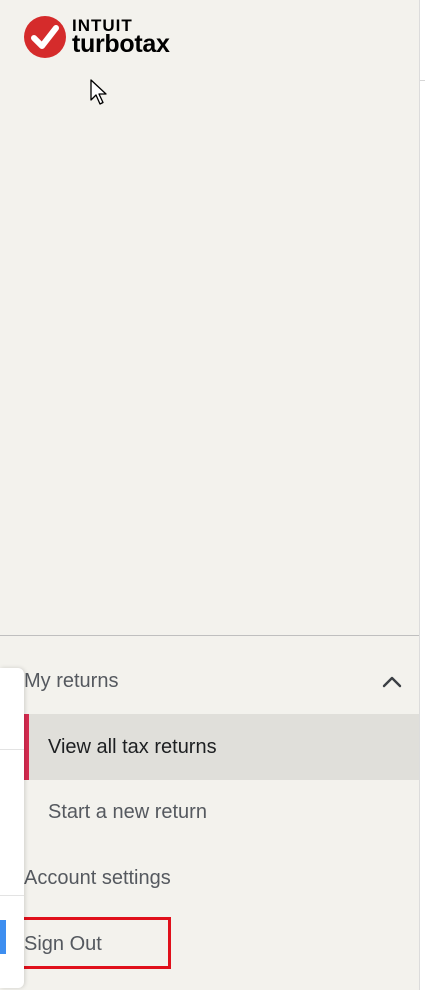 The image size is (425, 990). I want to click on turbotax-checkmark-icon, so click(45, 37).